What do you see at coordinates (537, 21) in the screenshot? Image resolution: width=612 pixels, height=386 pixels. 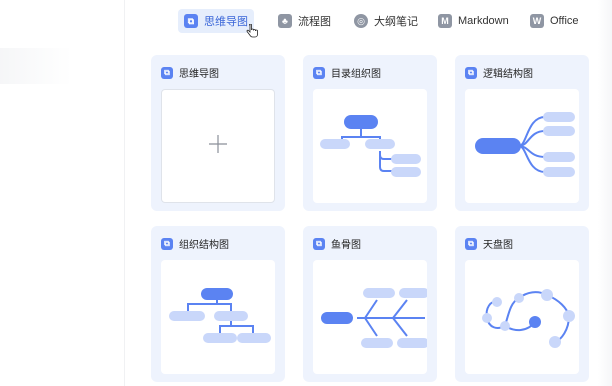 I see `office-icon: W` at bounding box center [537, 21].